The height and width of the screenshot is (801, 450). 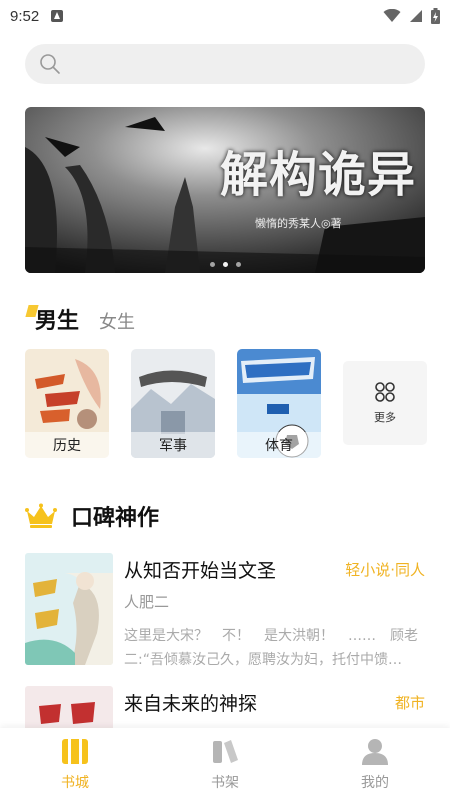 I want to click on status-bar: 9:52, so click(x=225, y=16).